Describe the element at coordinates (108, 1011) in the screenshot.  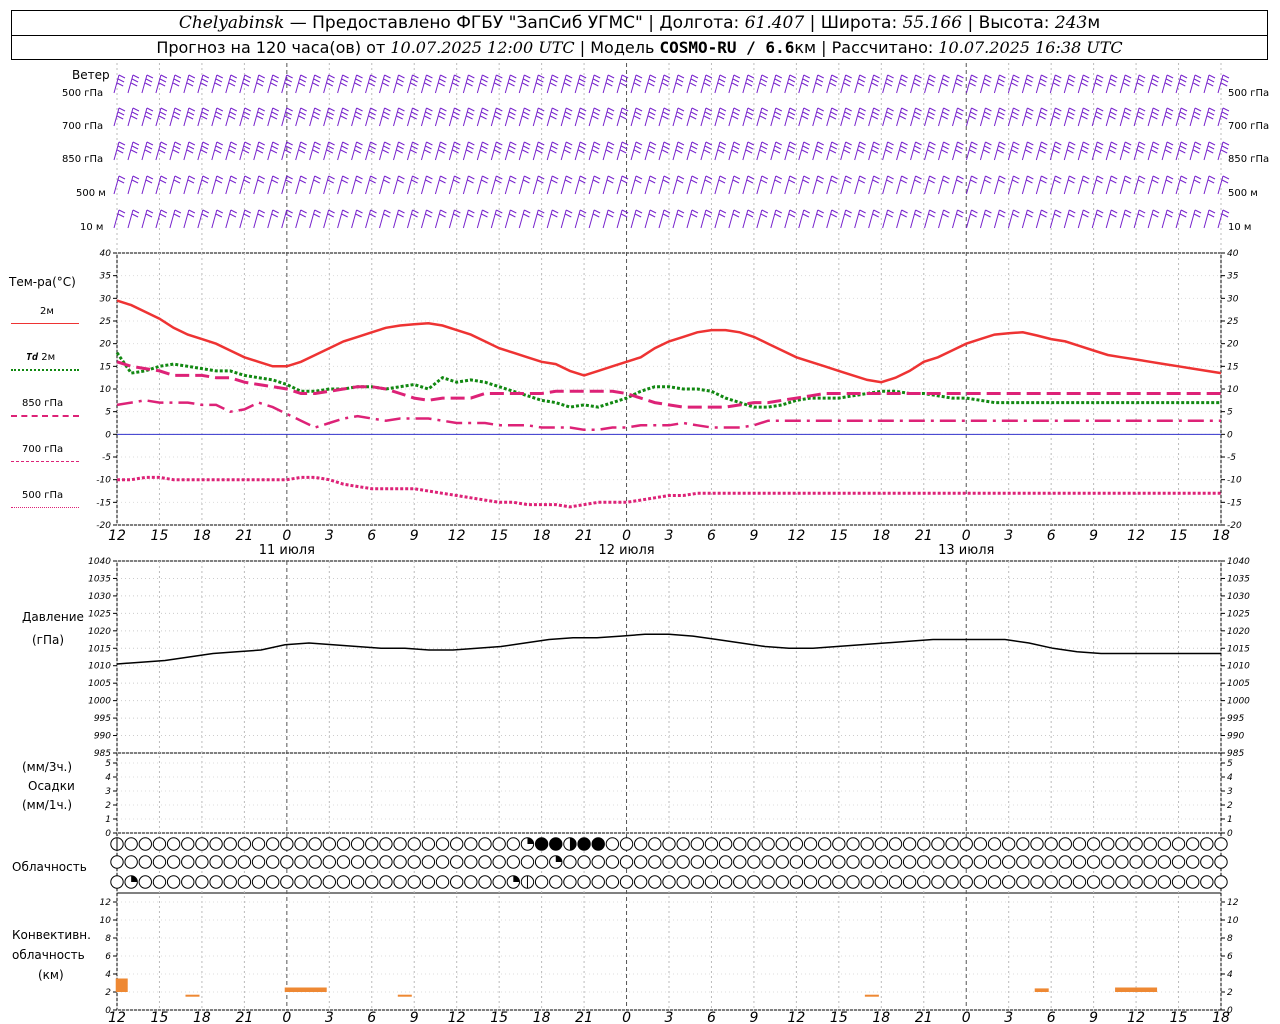
I see `conv-ytick-label: 0` at that location.